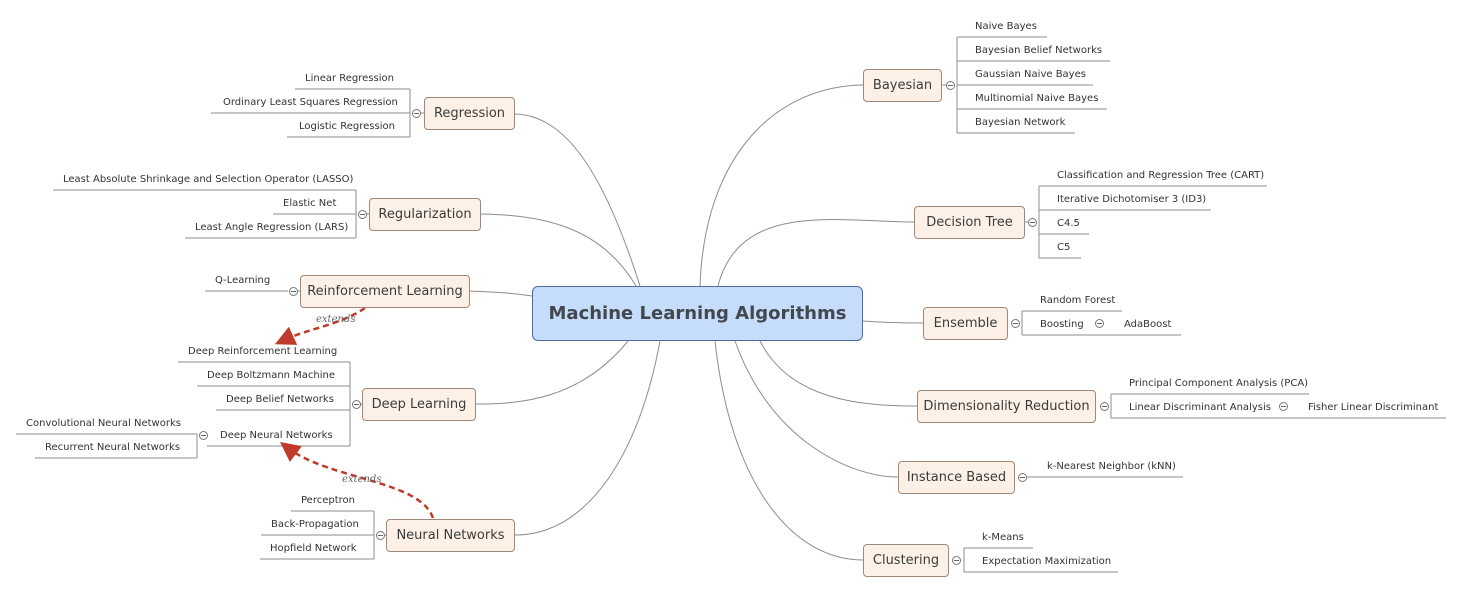  What do you see at coordinates (349, 79) in the screenshot?
I see `subtopic: Linear Regression` at bounding box center [349, 79].